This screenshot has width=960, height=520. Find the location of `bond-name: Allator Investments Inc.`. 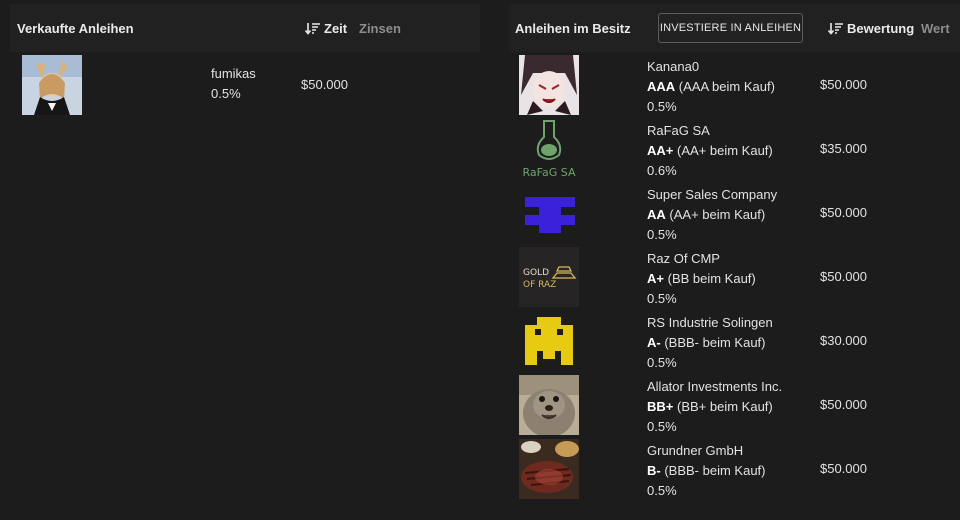

bond-name: Allator Investments Inc. is located at coordinates (715, 386).